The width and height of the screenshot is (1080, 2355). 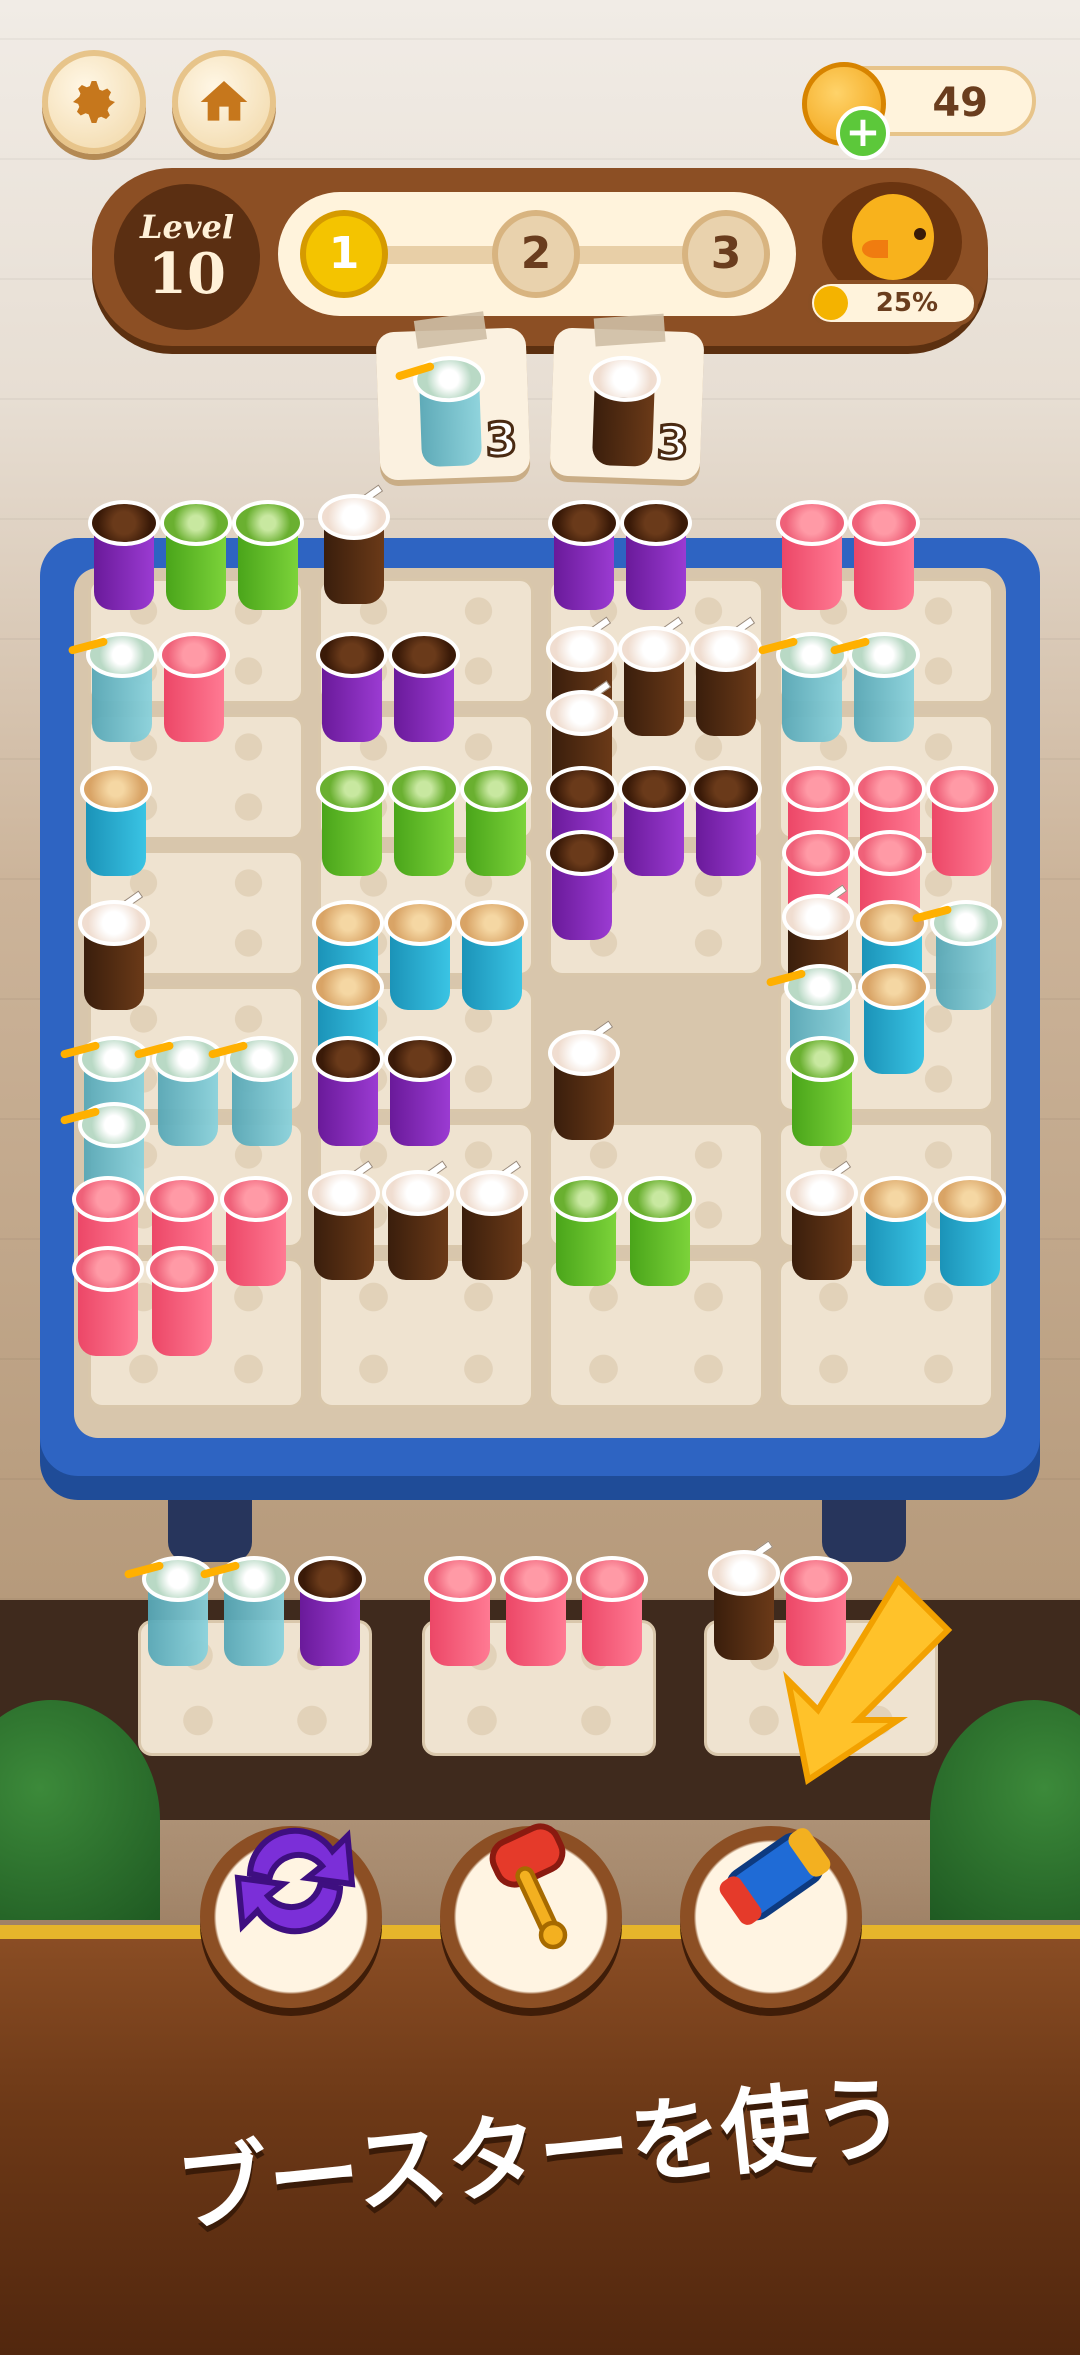 I want to click on stage-progress: 1 2 3, so click(x=537, y=254).